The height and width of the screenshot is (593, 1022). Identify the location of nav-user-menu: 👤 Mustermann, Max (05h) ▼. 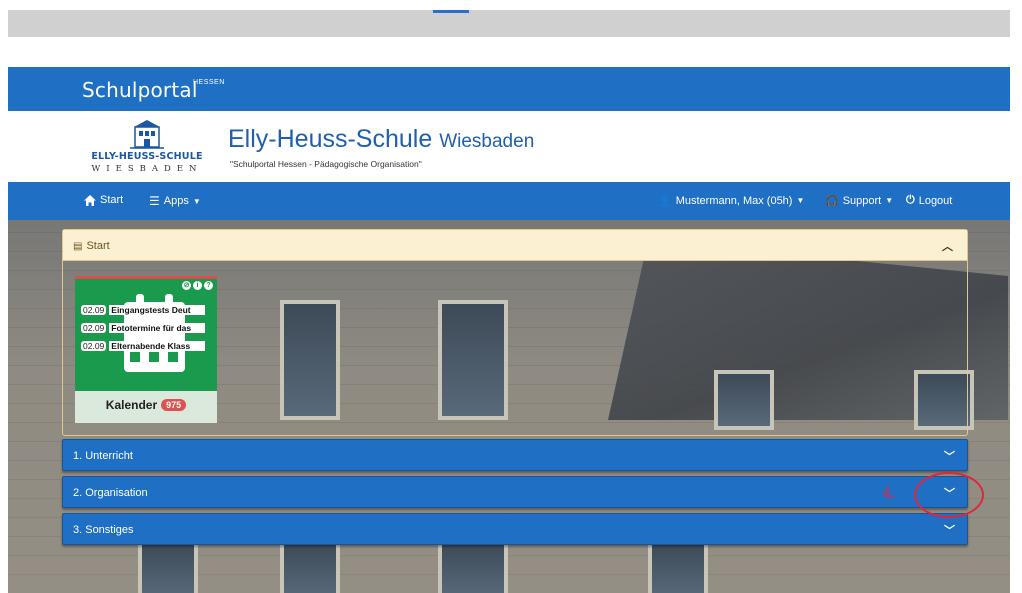
(731, 201).